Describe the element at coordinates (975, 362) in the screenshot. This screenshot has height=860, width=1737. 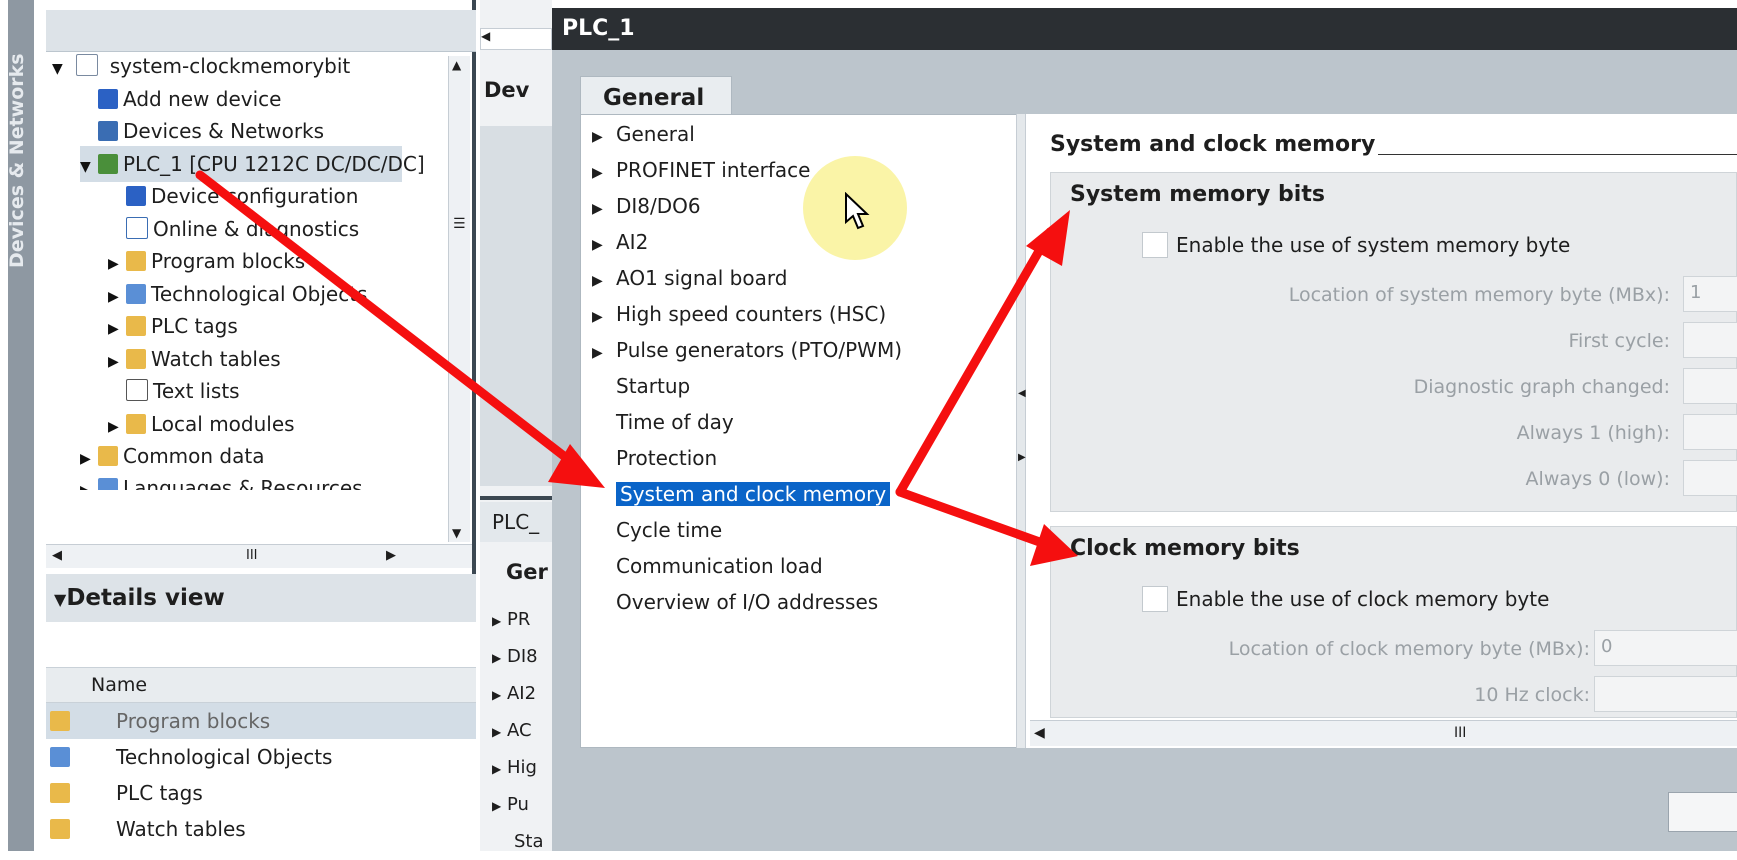
I see `arrow-to-system-memory` at that location.